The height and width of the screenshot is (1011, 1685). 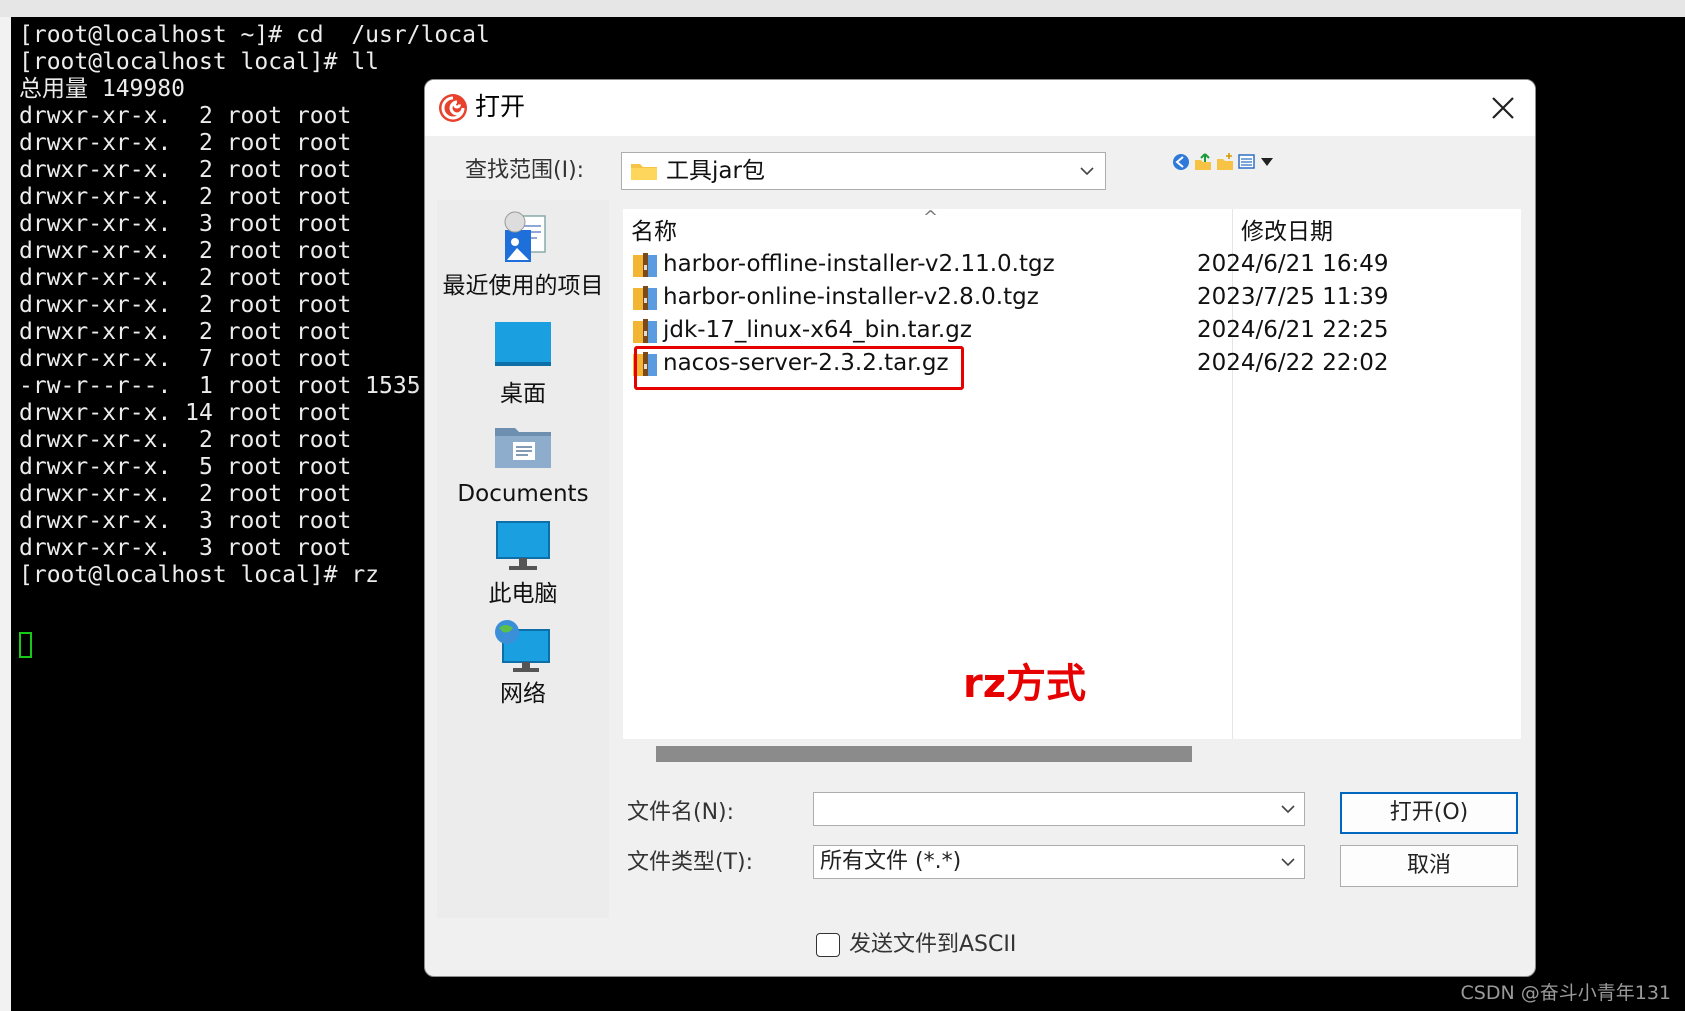 What do you see at coordinates (799, 368) in the screenshot?
I see `highlight-box` at bounding box center [799, 368].